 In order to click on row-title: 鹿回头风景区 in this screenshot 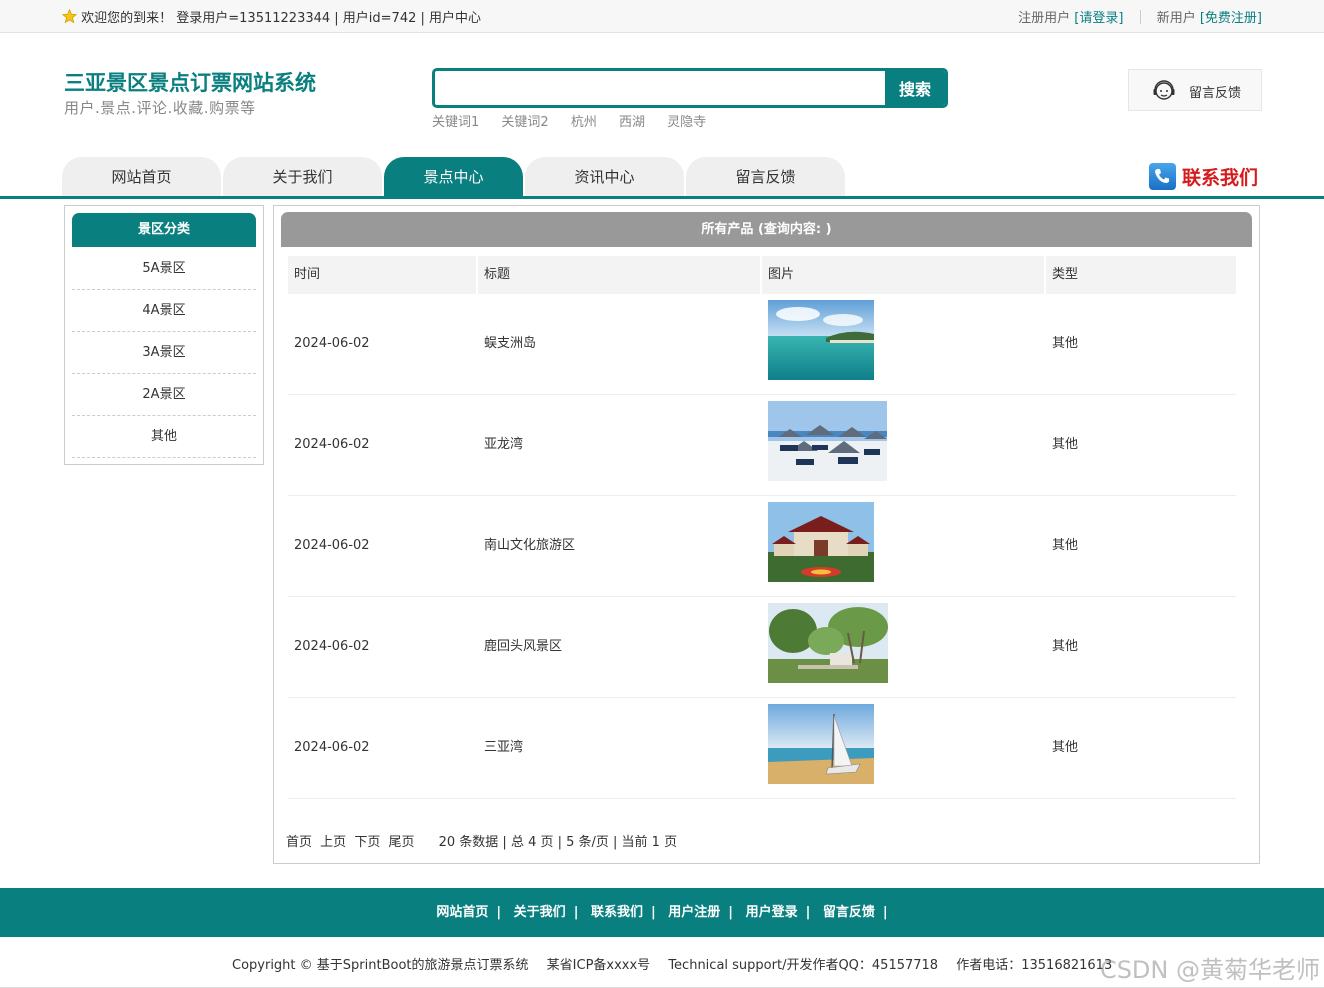, I will do `click(520, 647)`.